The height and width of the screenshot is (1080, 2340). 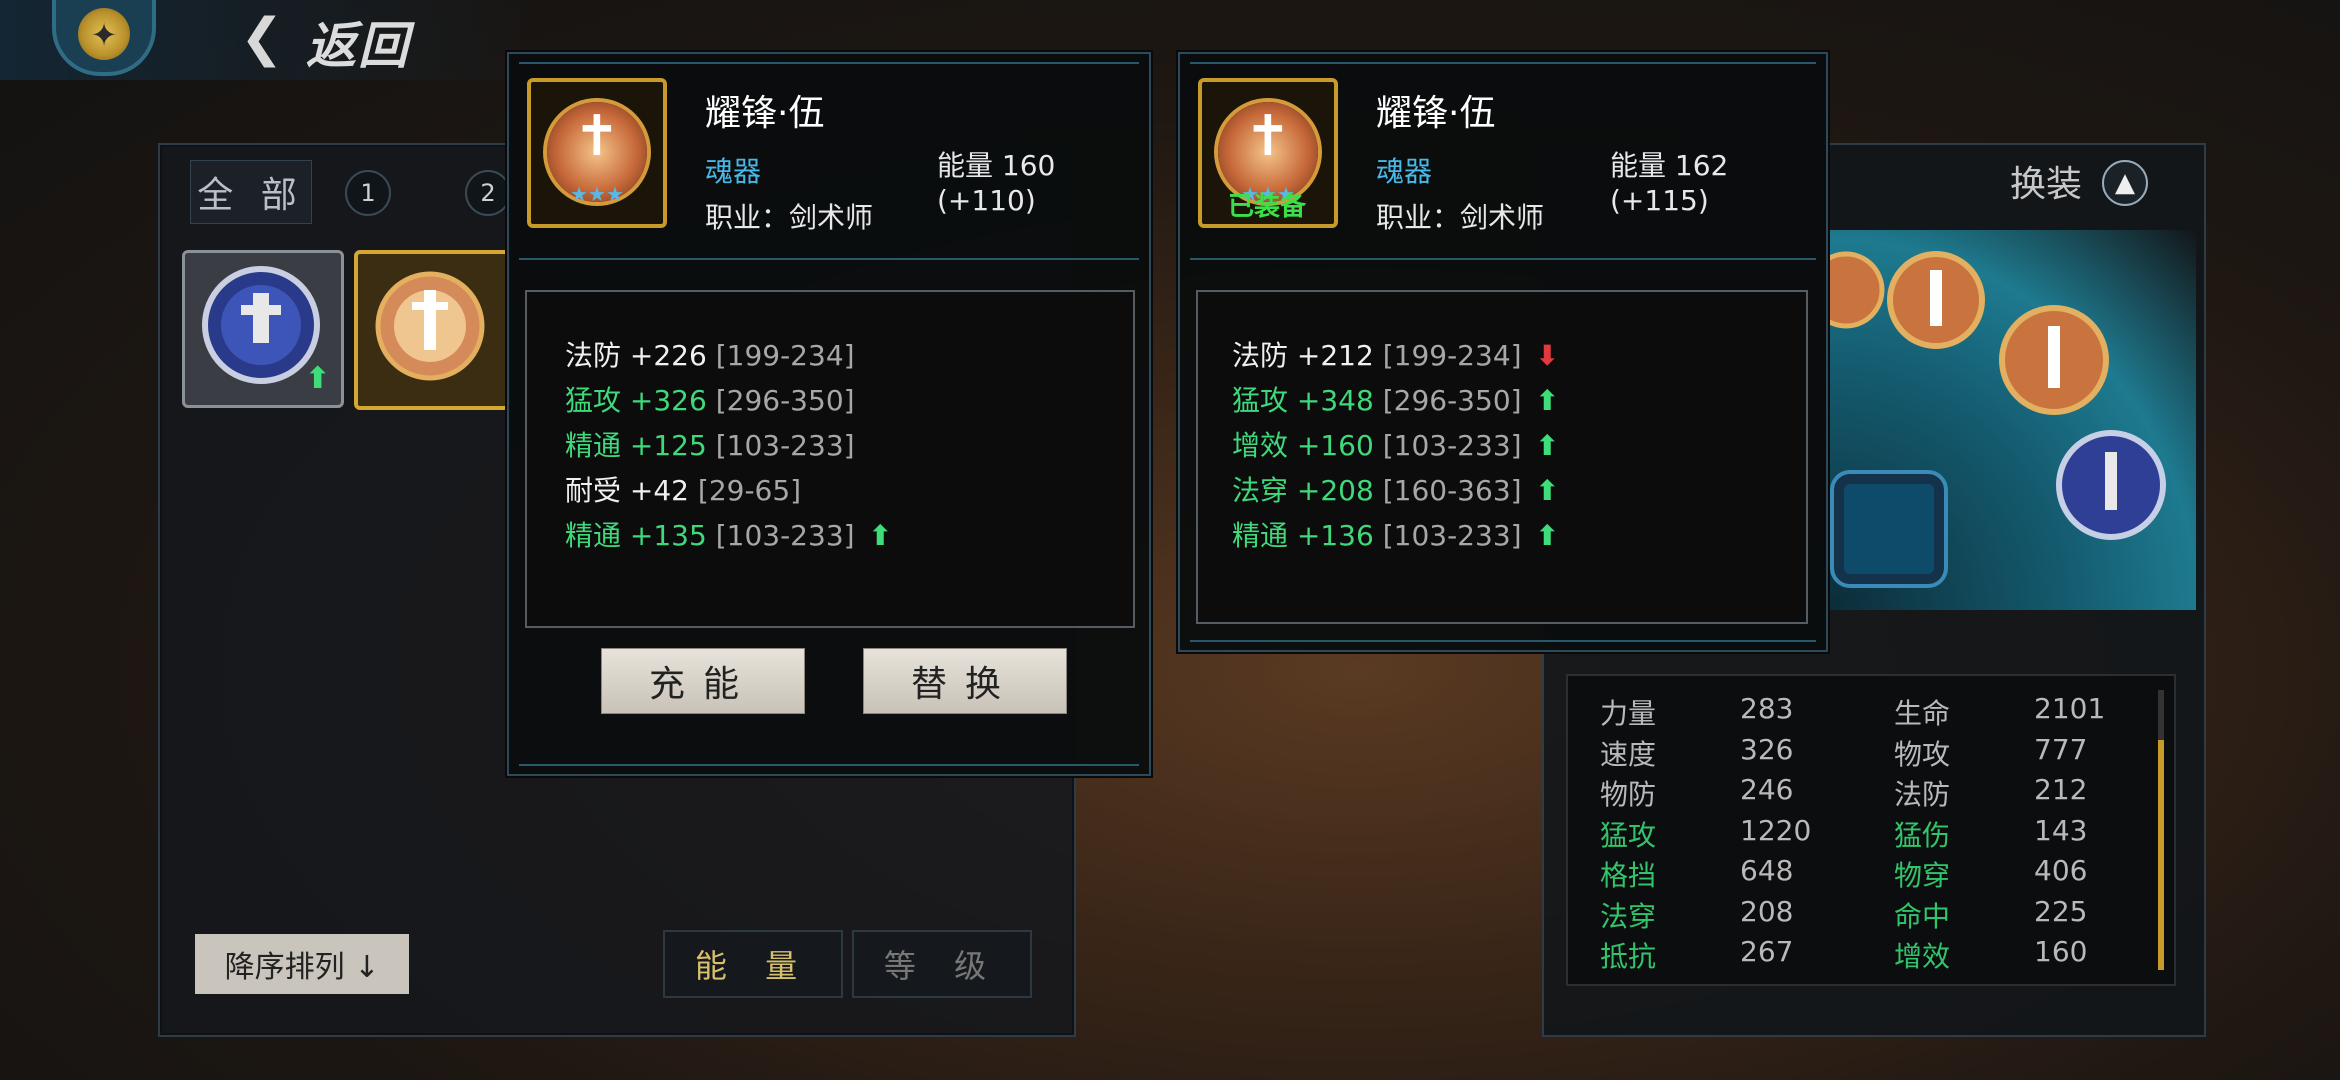 I want to click on cube-core-icon, so click(x=1889, y=529).